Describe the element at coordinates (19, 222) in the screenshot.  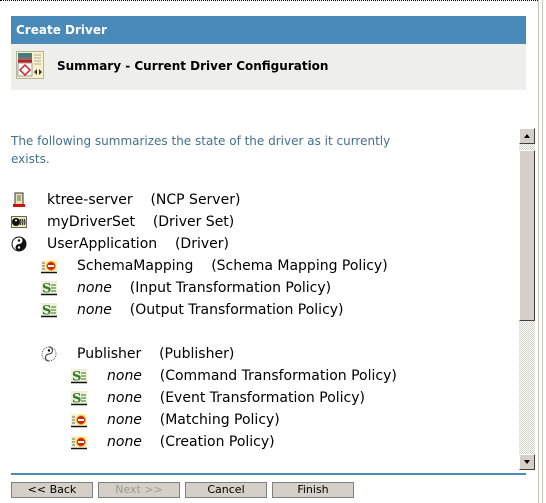
I see `driver-set-icon` at that location.